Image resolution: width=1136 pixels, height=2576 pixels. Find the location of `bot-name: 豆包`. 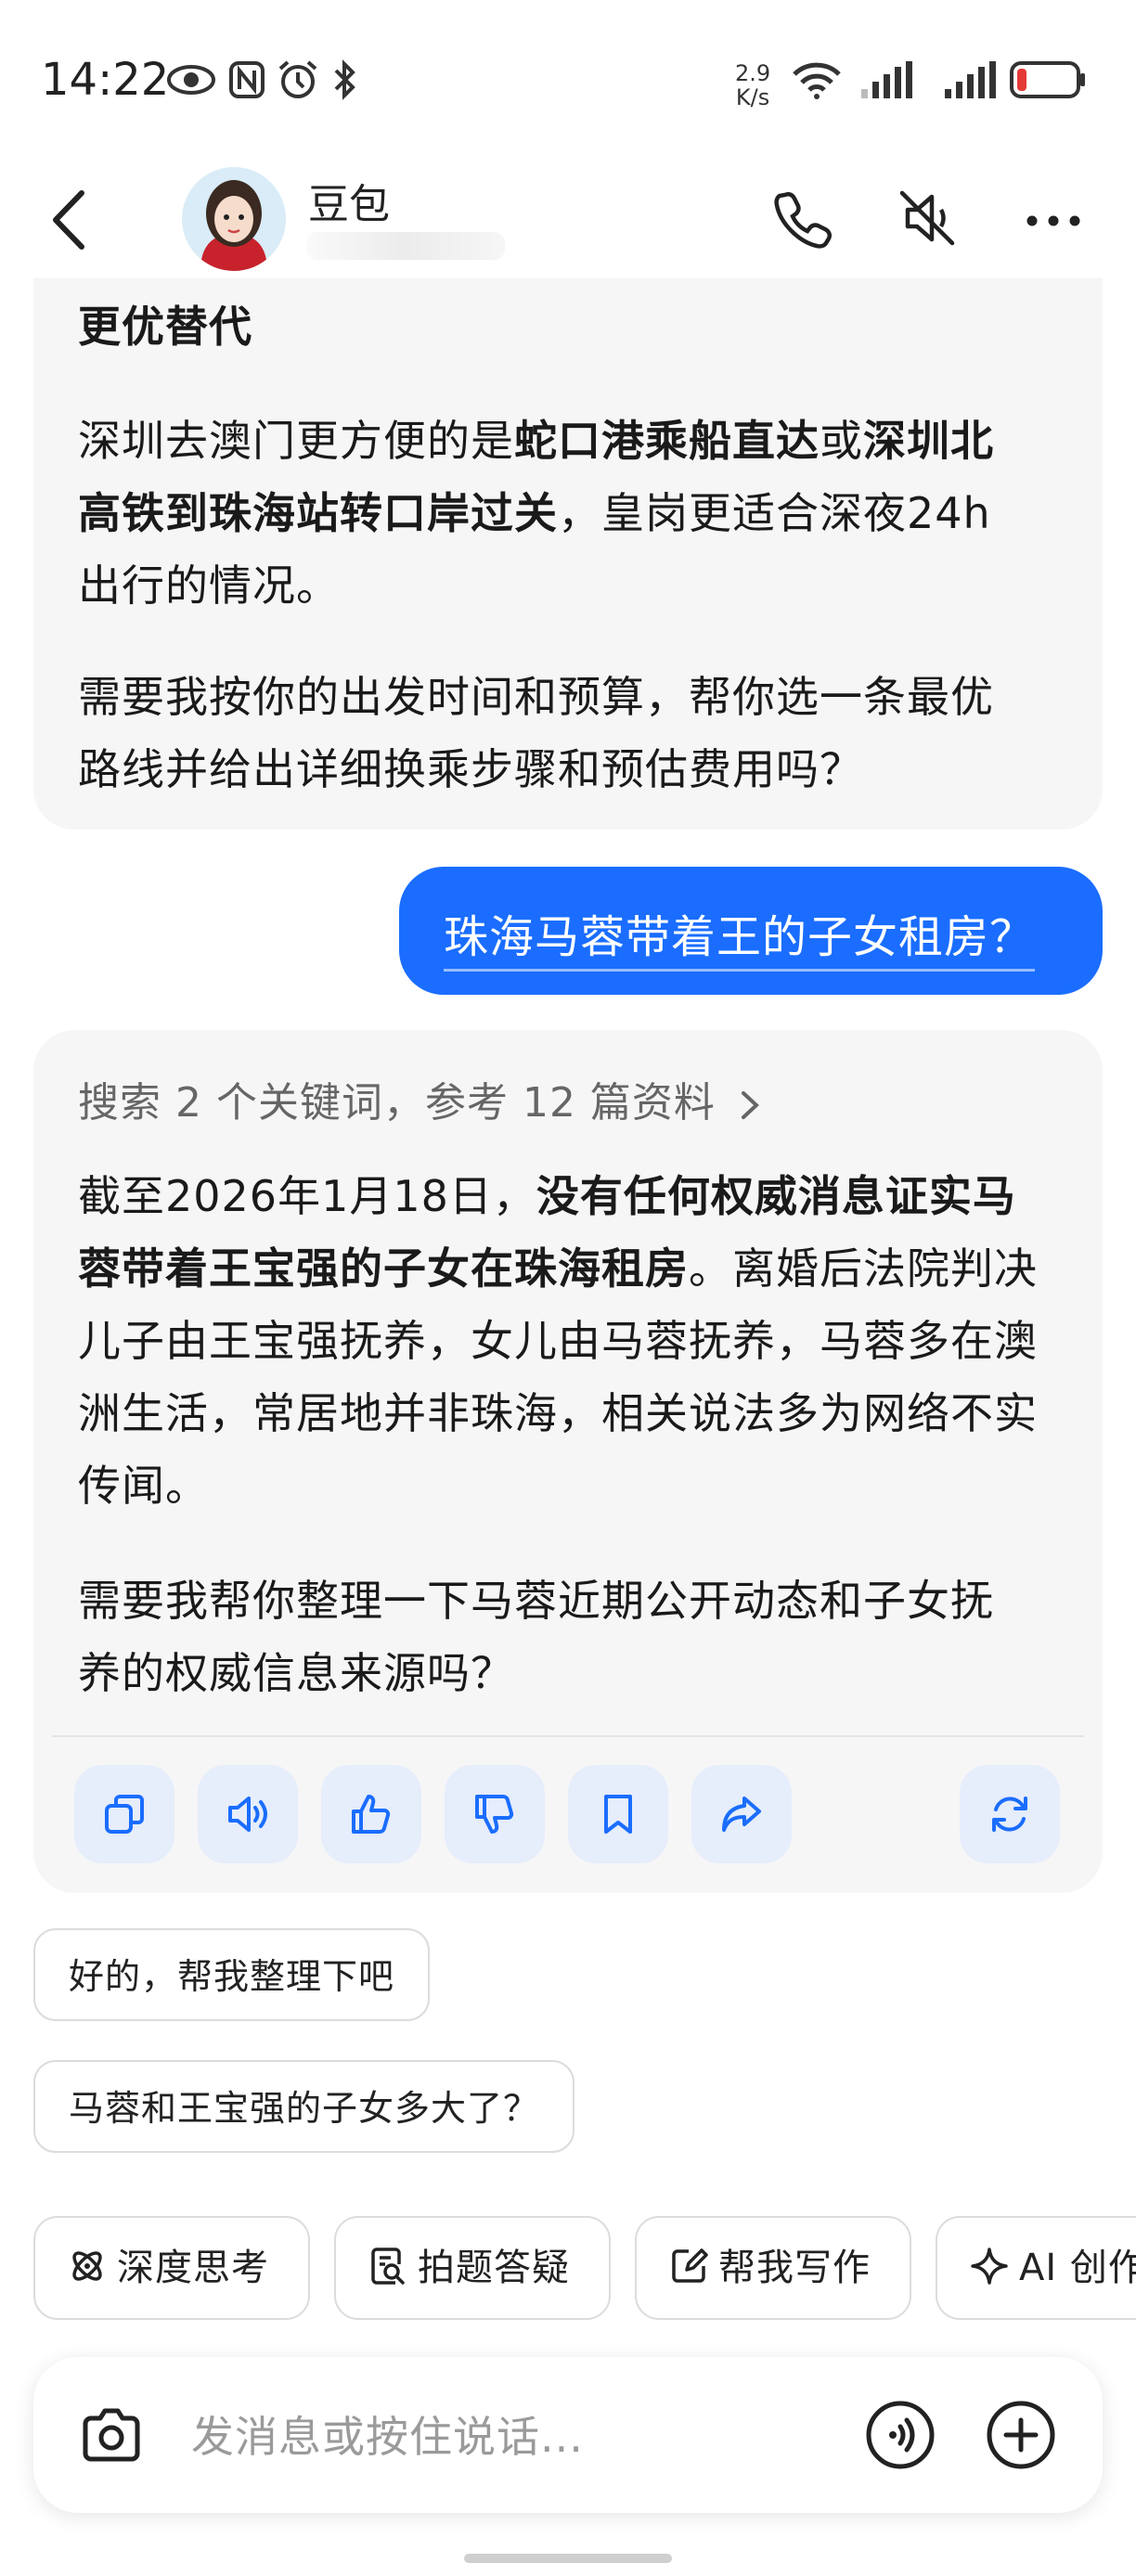

bot-name: 豆包 is located at coordinates (349, 204).